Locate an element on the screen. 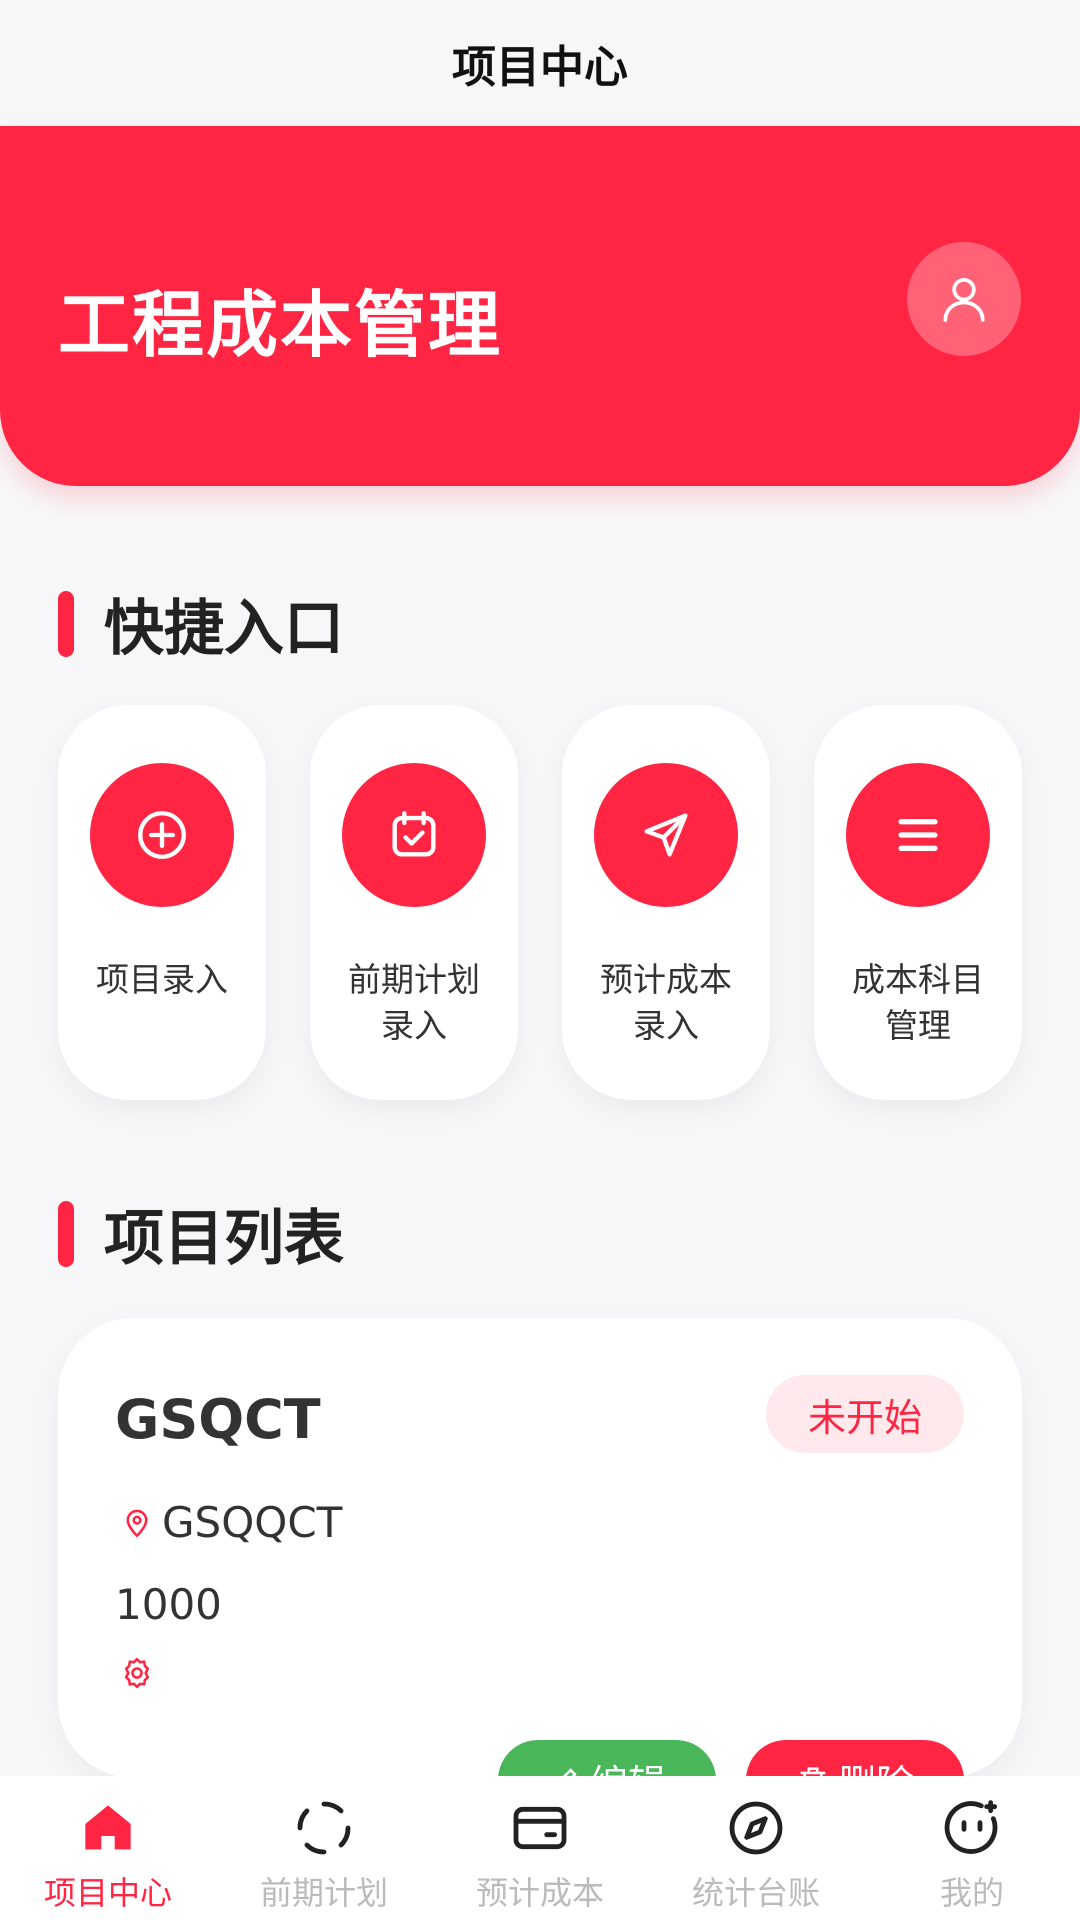  menu-icon is located at coordinates (918, 835).